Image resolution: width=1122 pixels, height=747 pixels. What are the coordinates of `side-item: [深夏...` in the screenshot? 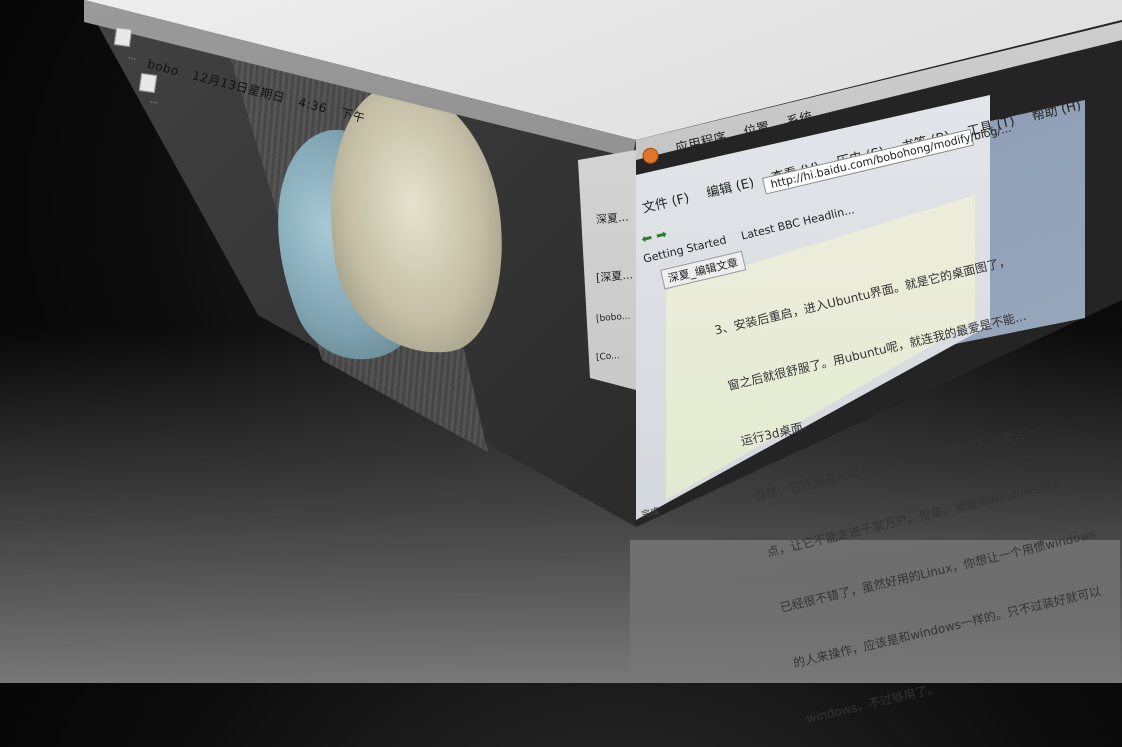 It's located at (614, 275).